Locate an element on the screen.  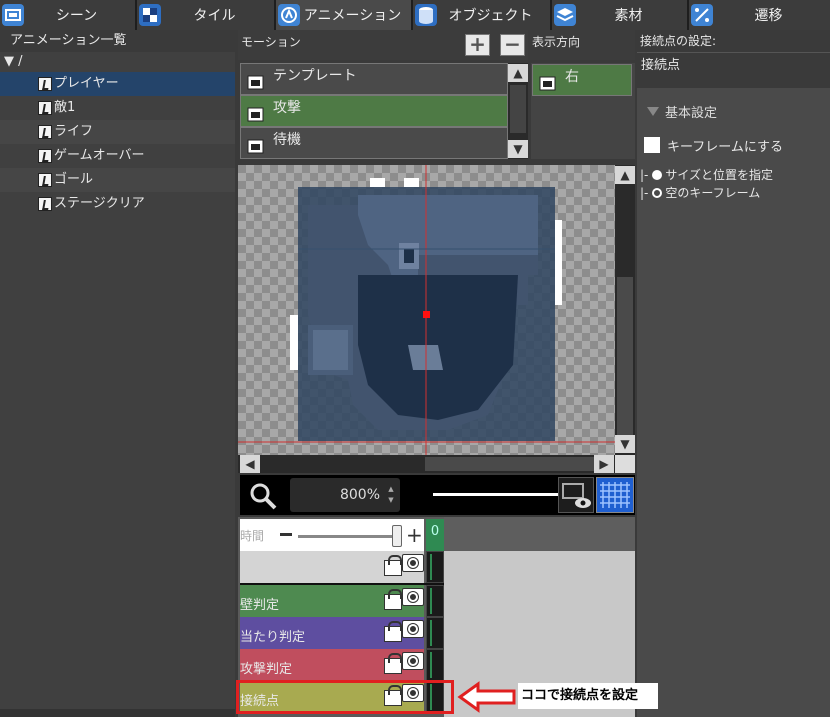
arrow-left-icon is located at coordinates (486, 697).